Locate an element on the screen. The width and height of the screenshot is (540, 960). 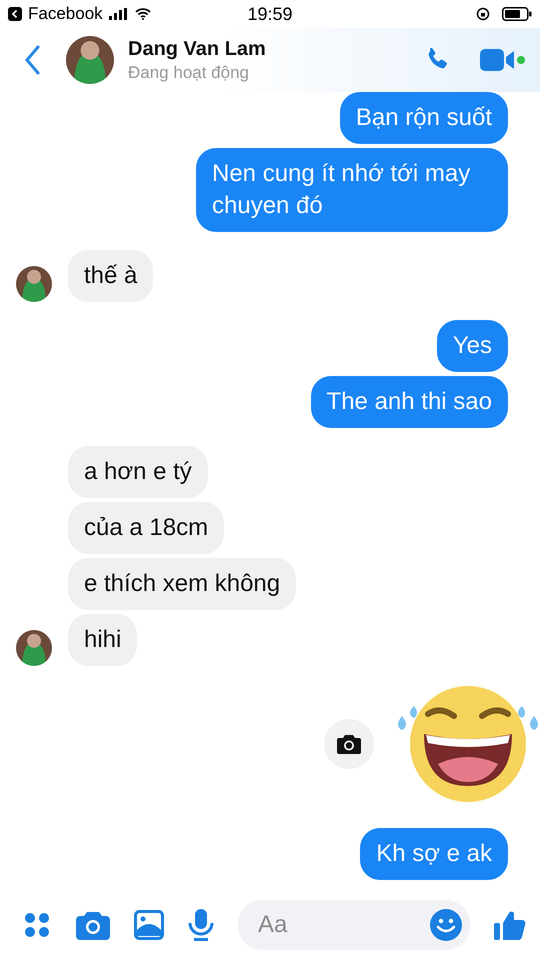
message-bubble: Kh sợ e ak is located at coordinates (434, 854).